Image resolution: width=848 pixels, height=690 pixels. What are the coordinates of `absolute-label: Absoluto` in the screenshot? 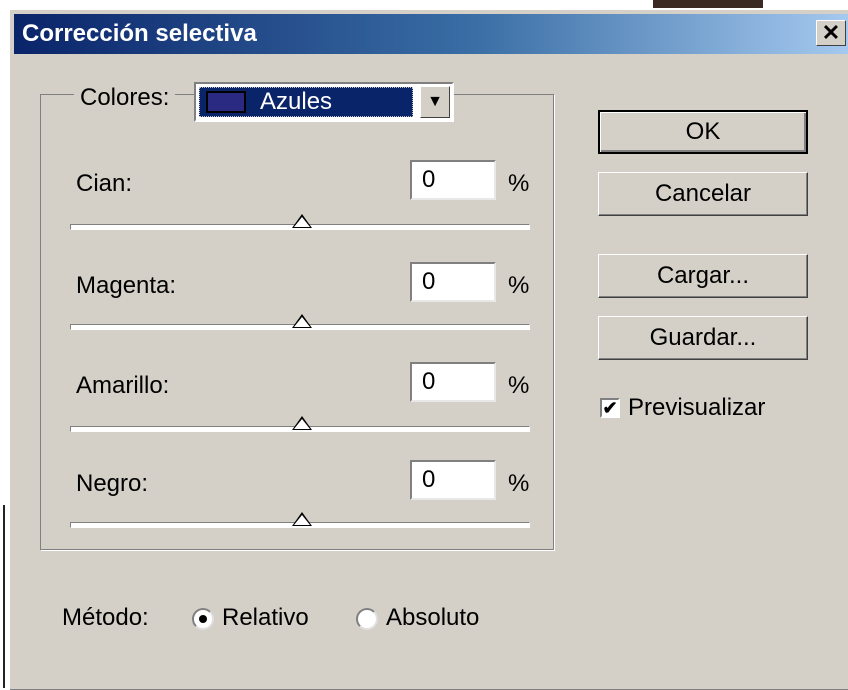 It's located at (432, 618).